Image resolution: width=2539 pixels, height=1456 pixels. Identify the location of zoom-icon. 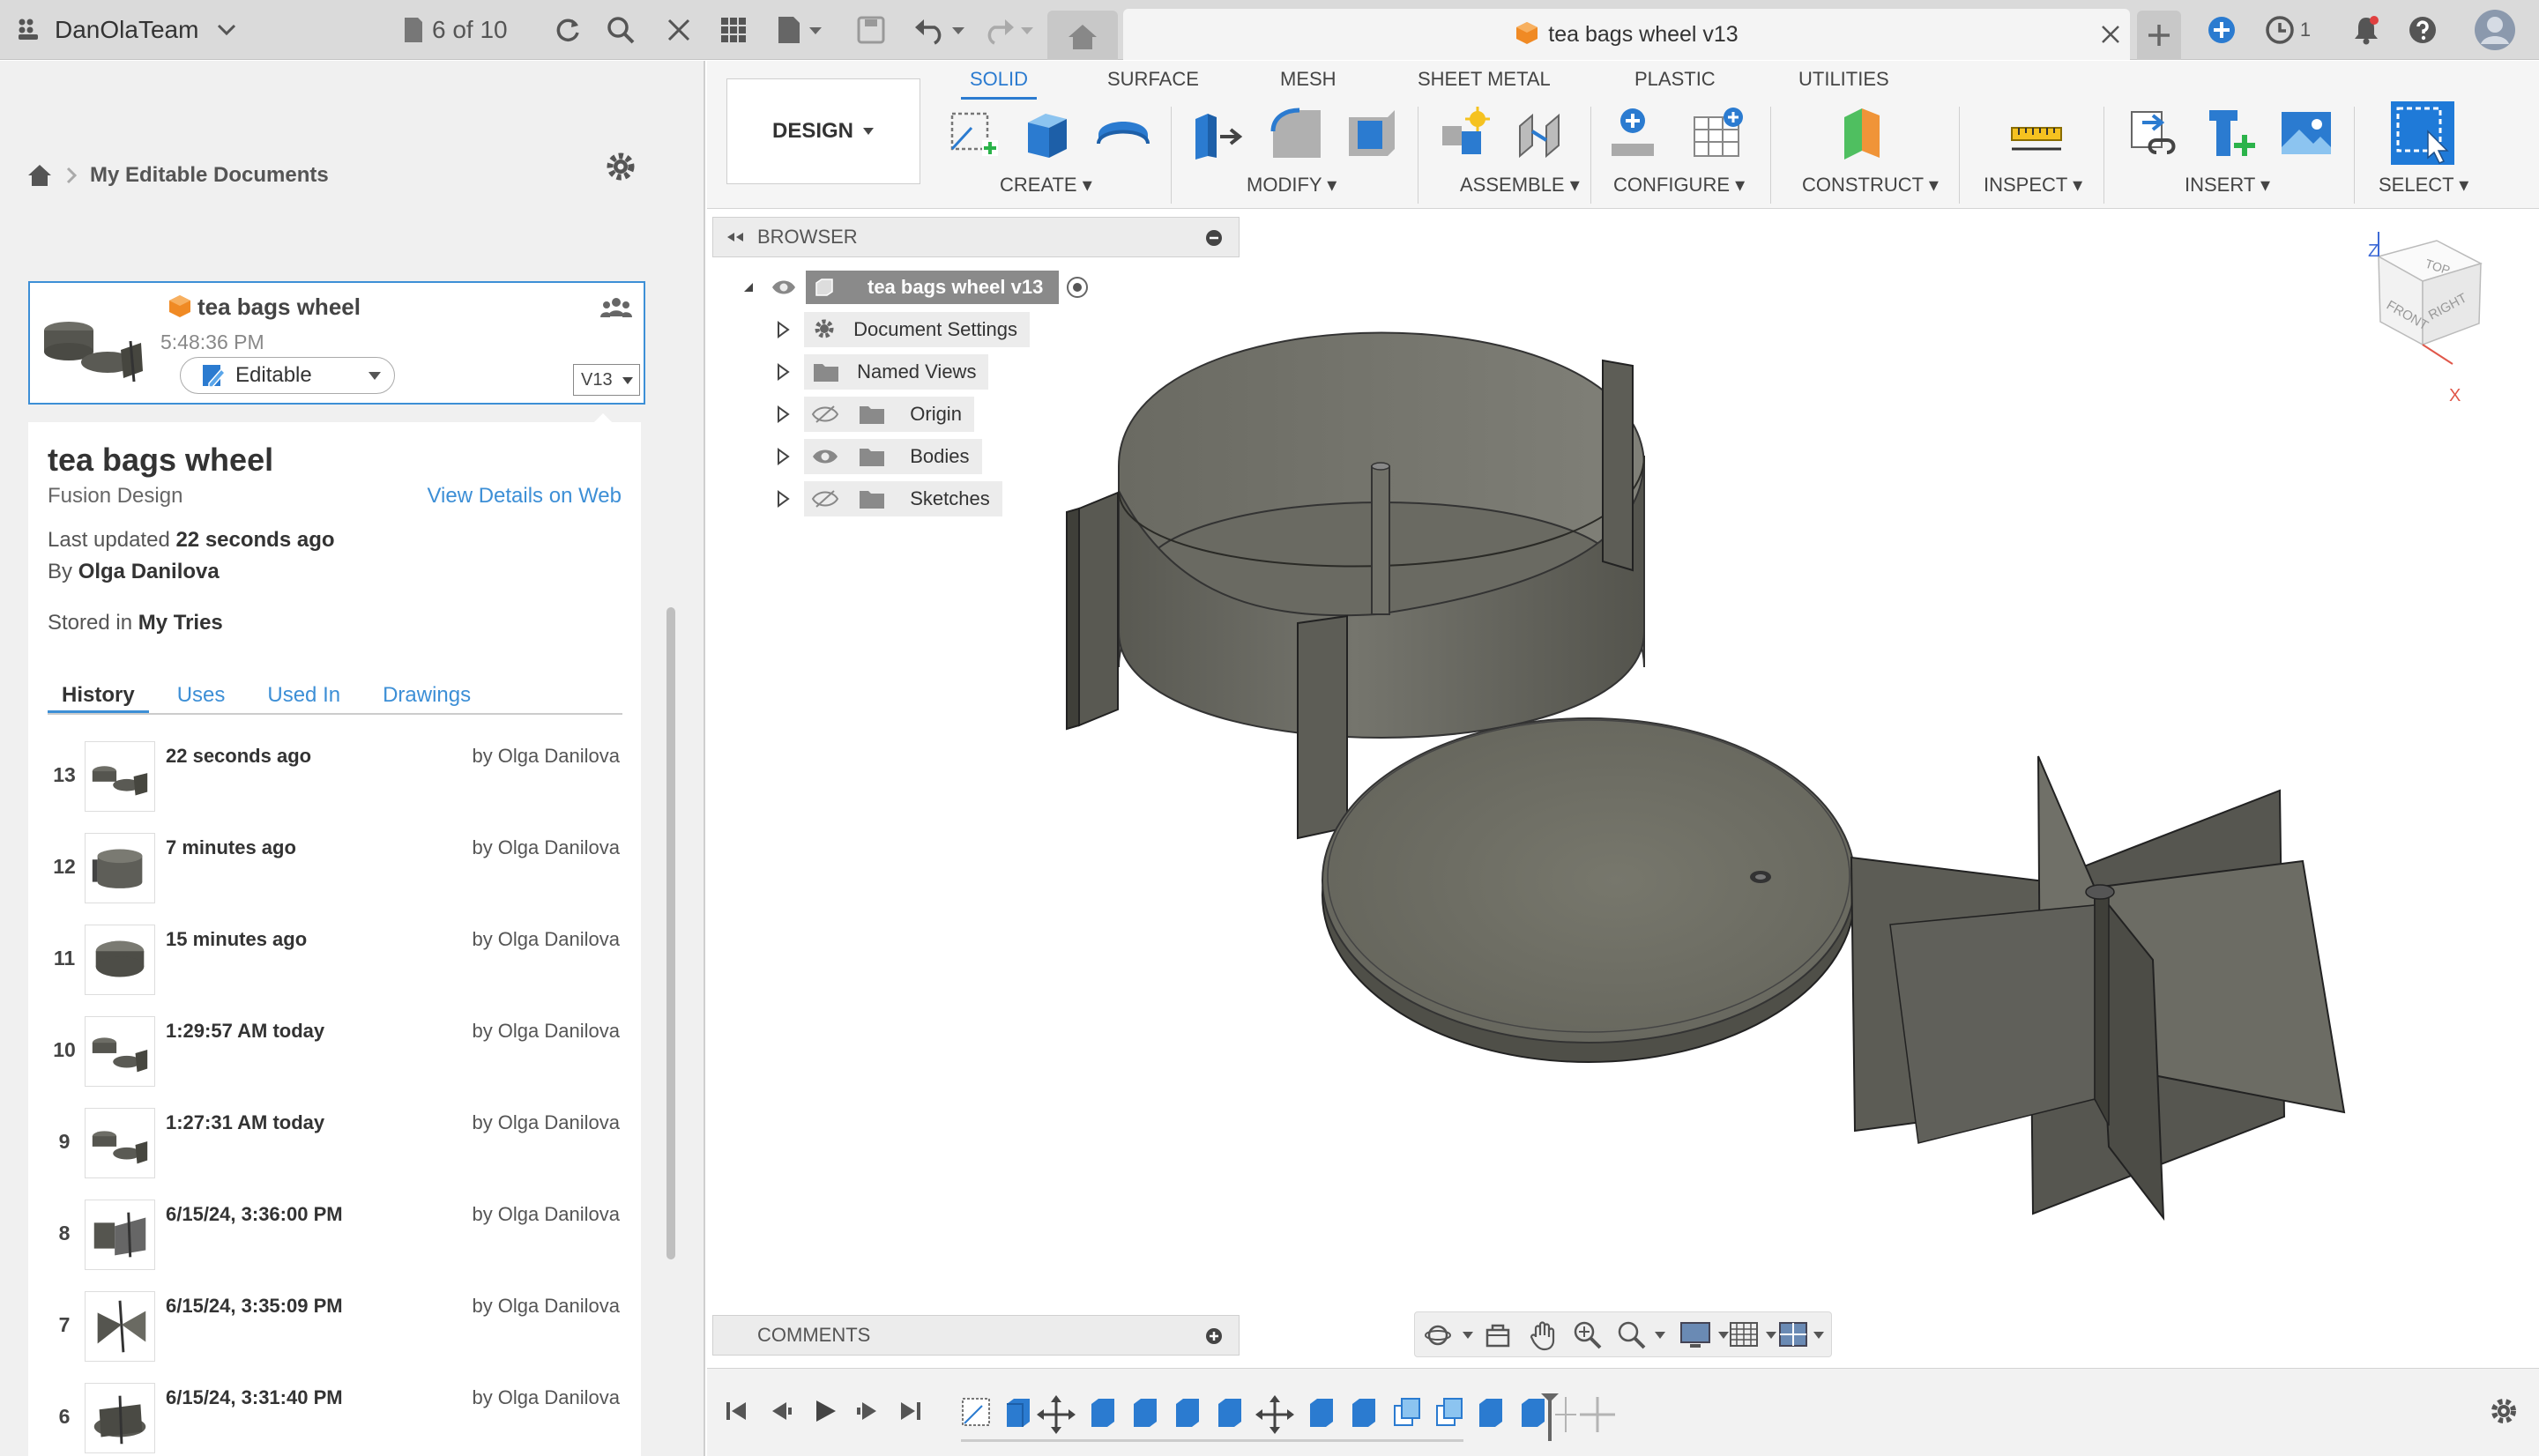
(1588, 1335).